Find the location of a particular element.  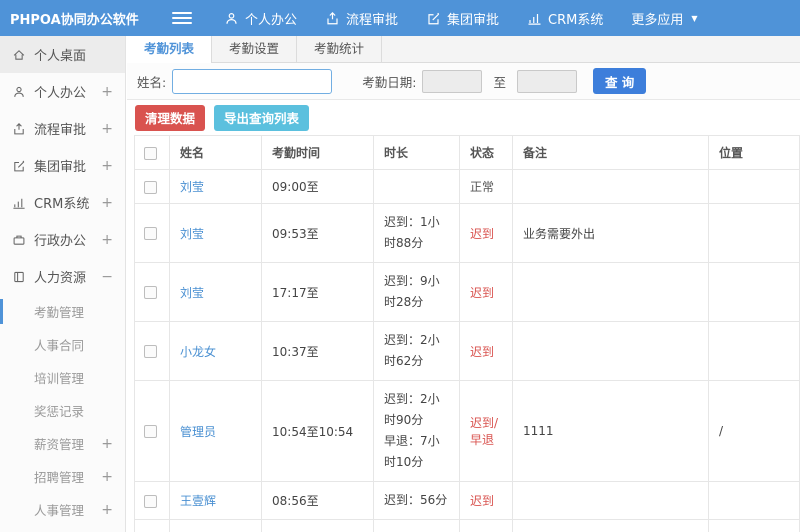

sidebar-item-label: 人力资源 is located at coordinates (60, 278).